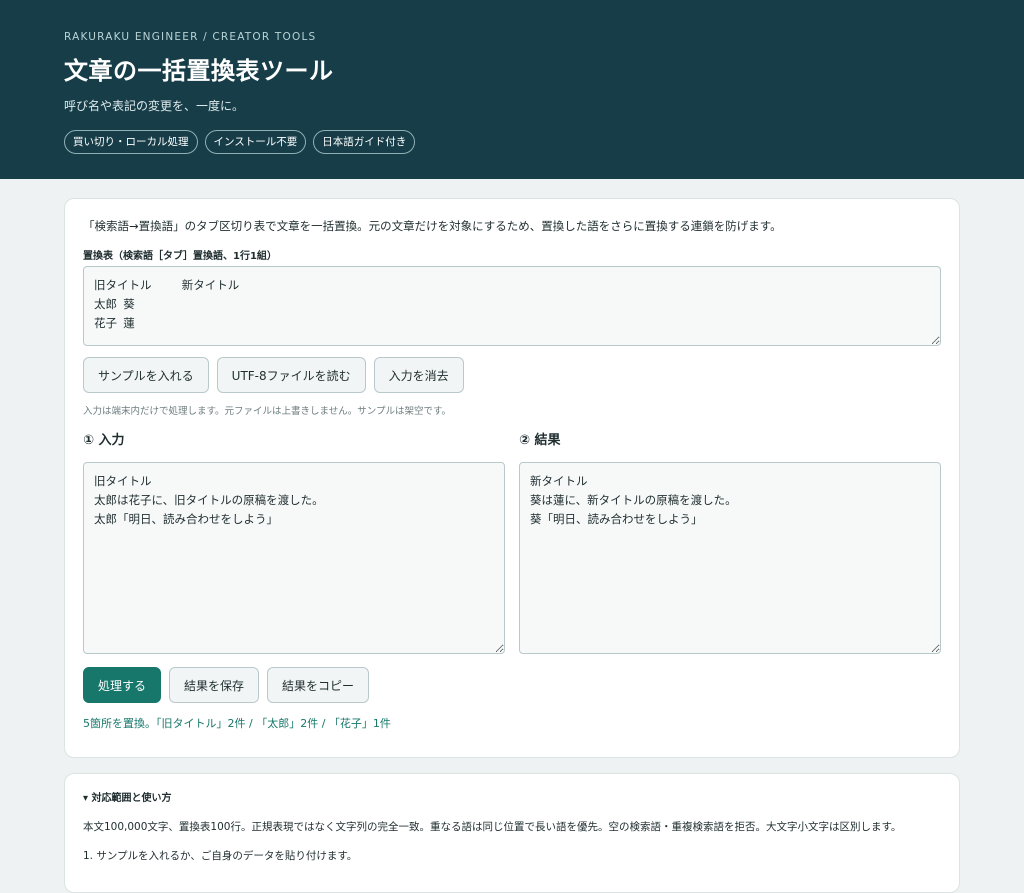  Describe the element at coordinates (291, 375) in the screenshot. I see `read-file-button: UTF-8ファイルを読む` at that location.